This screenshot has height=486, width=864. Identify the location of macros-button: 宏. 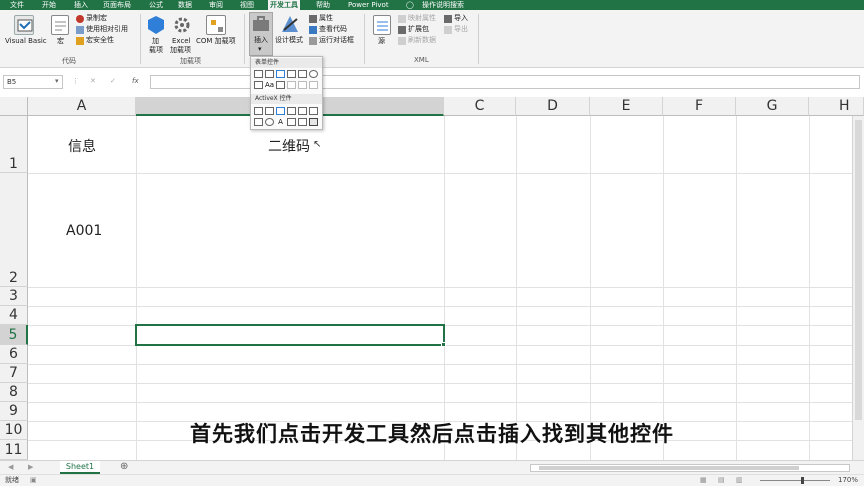
(60, 41).